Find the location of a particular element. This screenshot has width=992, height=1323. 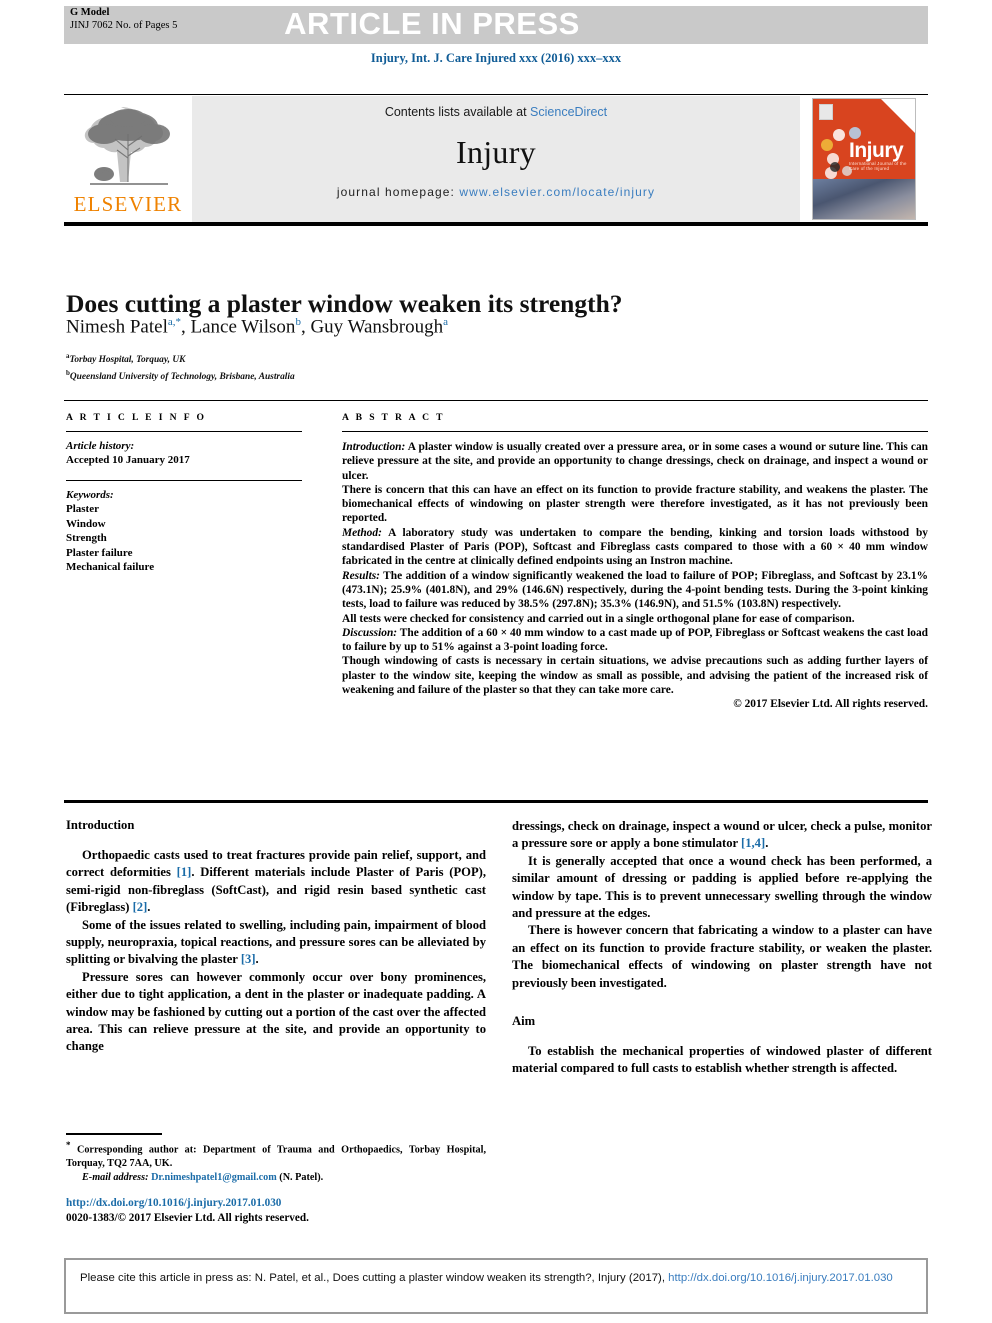

elsevier-logo: ELSEVIER is located at coordinates (128, 159).